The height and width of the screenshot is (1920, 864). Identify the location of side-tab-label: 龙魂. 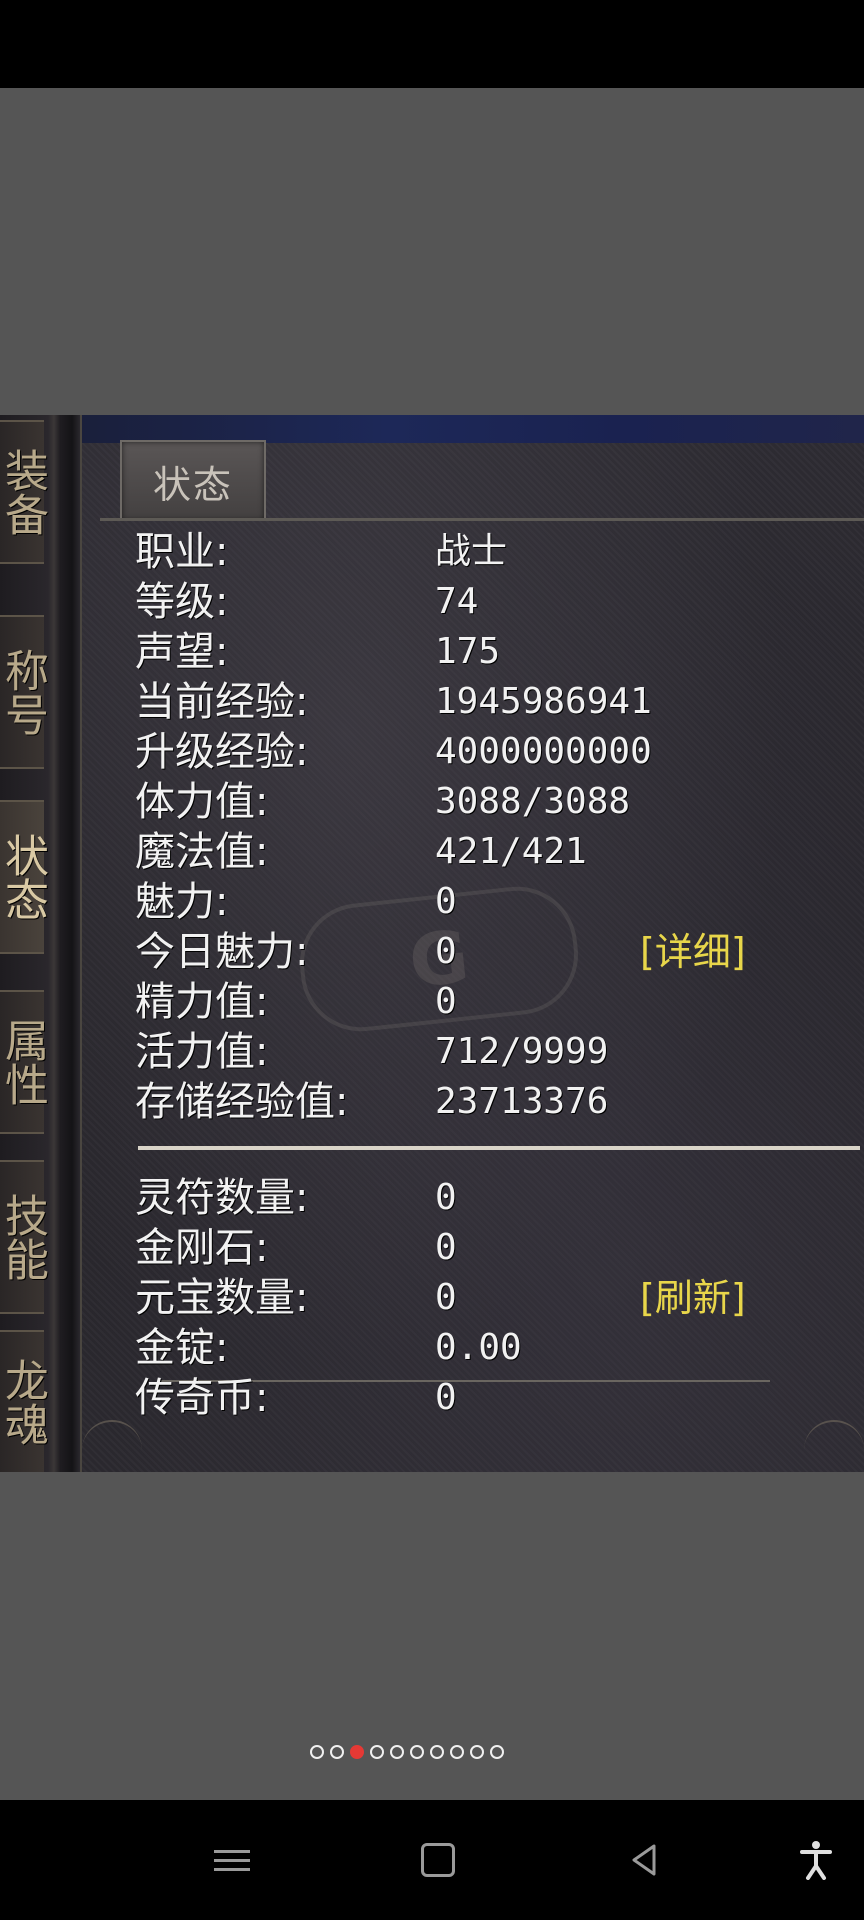
(24, 1402).